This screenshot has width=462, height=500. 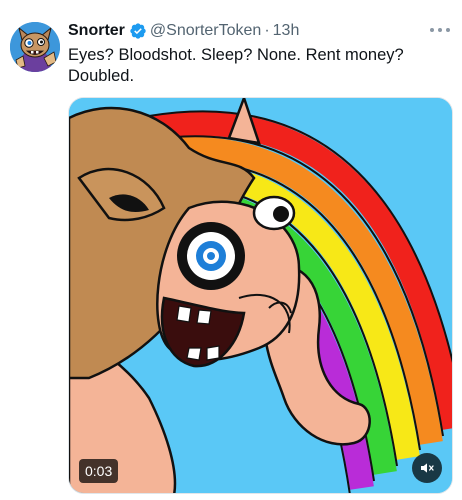 I want to click on tweet-header: Snorter @SnorterToken · 13h, so click(x=183, y=31).